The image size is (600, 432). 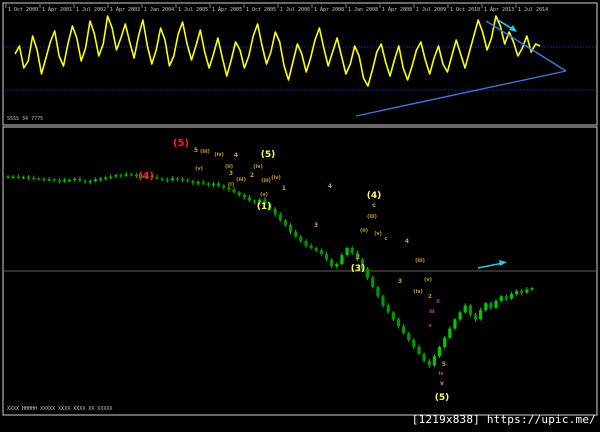 I want to click on date-label: 1 Apr 2001, so click(x=57, y=10).